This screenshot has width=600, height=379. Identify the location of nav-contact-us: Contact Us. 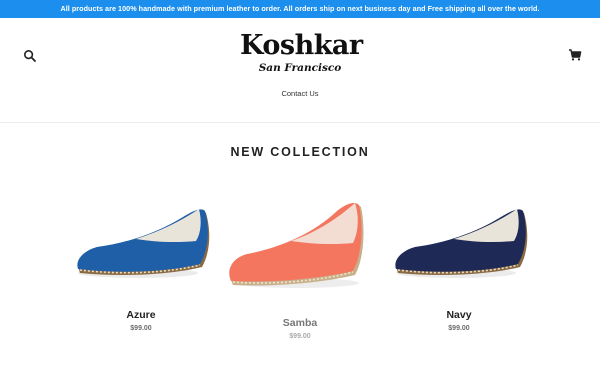
(300, 94).